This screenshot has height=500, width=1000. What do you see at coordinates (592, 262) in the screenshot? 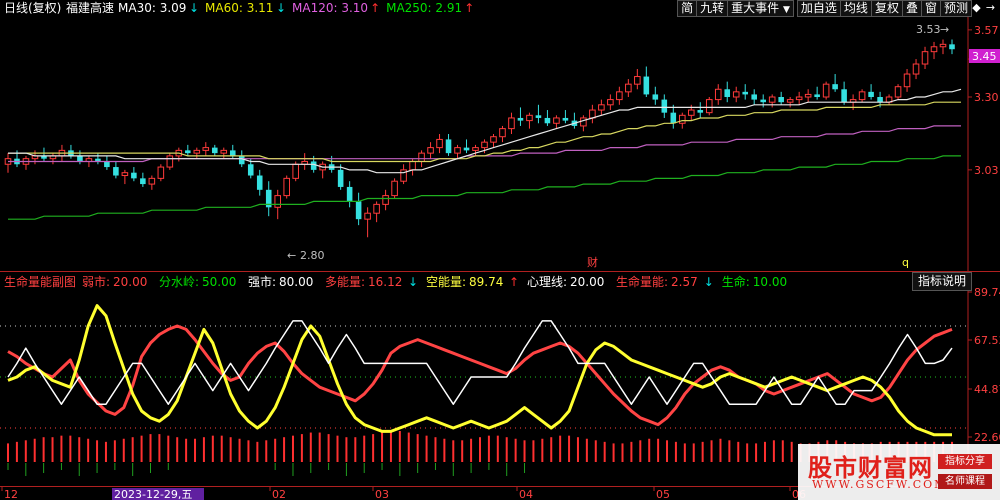
I see `finance-event-marker: 财` at bounding box center [592, 262].